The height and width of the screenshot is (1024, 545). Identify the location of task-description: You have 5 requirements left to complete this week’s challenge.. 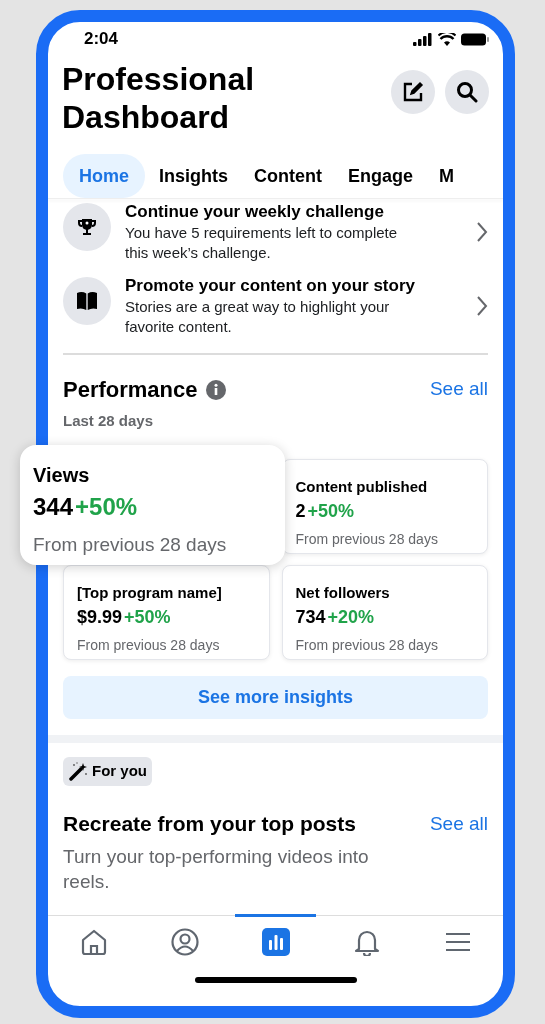
(262, 243).